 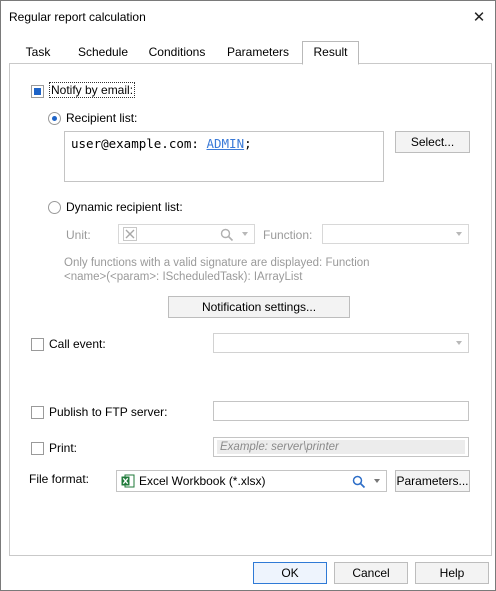 What do you see at coordinates (245, 234) in the screenshot?
I see `unit-dropdown-icon` at bounding box center [245, 234].